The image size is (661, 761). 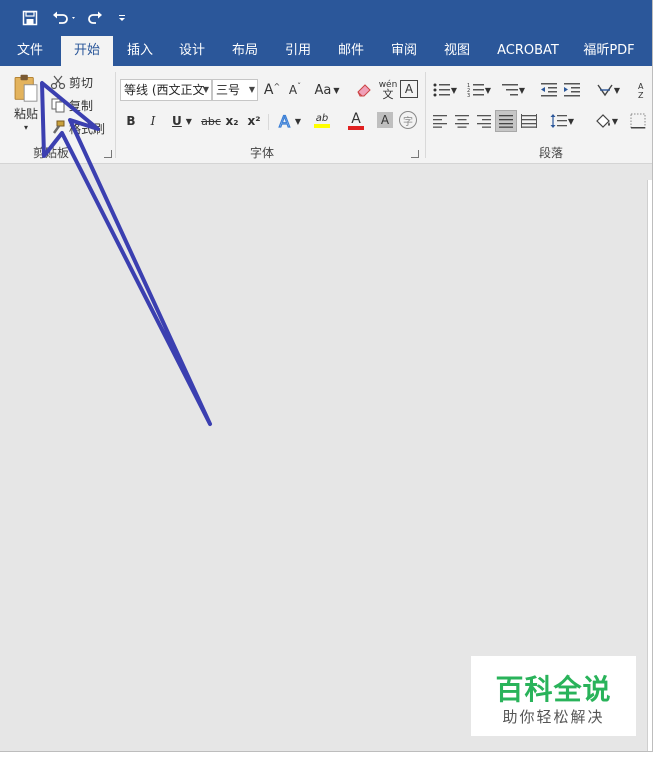 I want to click on watermark-badge: 百科全说 助你轻松解决, so click(x=553, y=696).